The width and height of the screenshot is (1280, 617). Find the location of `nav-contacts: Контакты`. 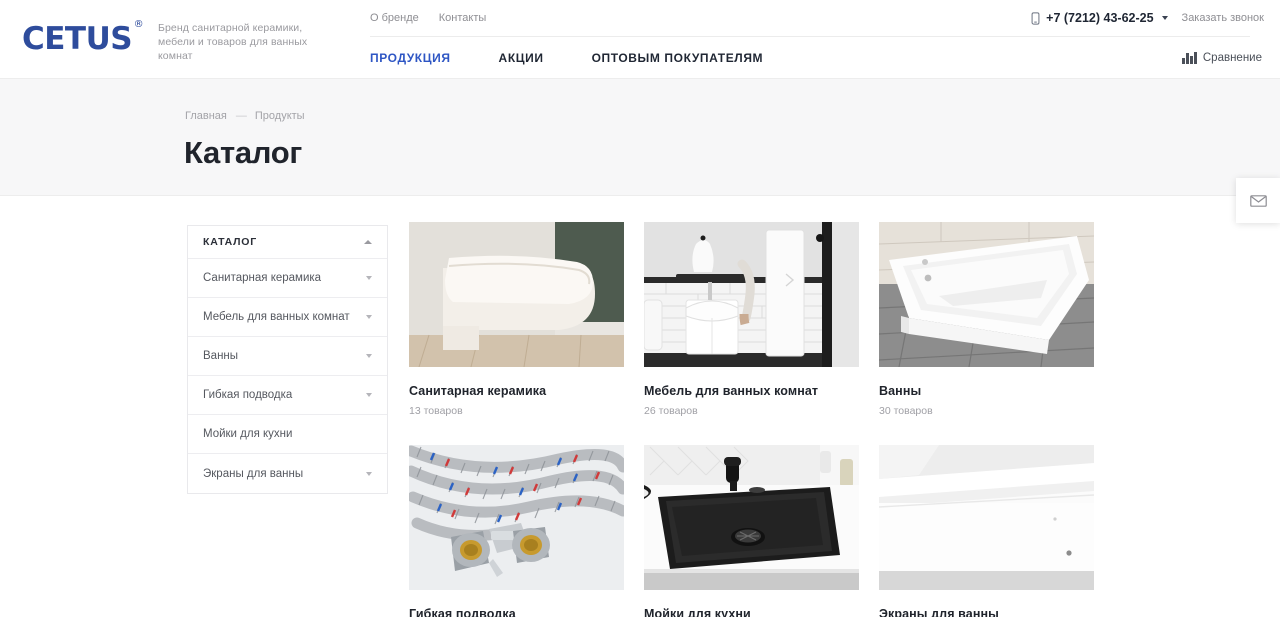

nav-contacts: Контакты is located at coordinates (463, 18).